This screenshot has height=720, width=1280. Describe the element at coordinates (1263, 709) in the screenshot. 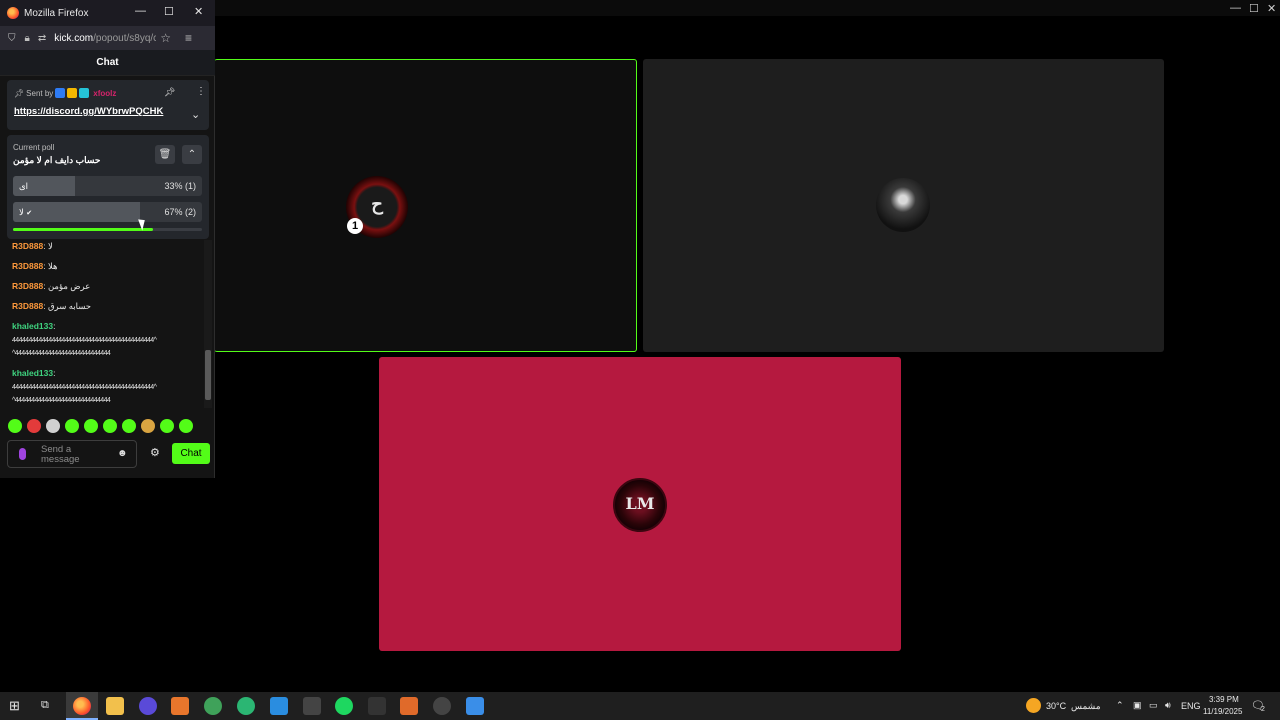

I see `notification-count: 2` at that location.